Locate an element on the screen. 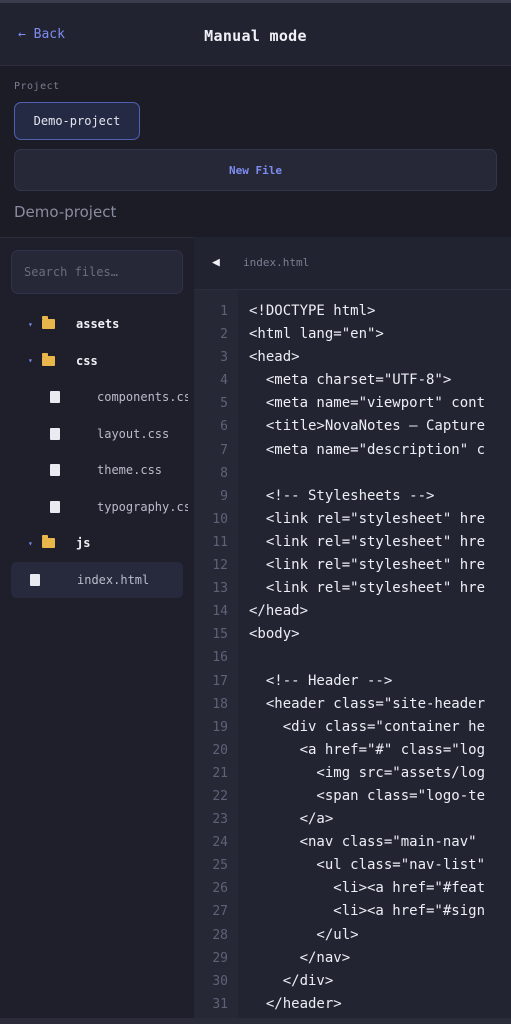  code-line: 13 <link rel="stylesheet" hre is located at coordinates (352, 588).